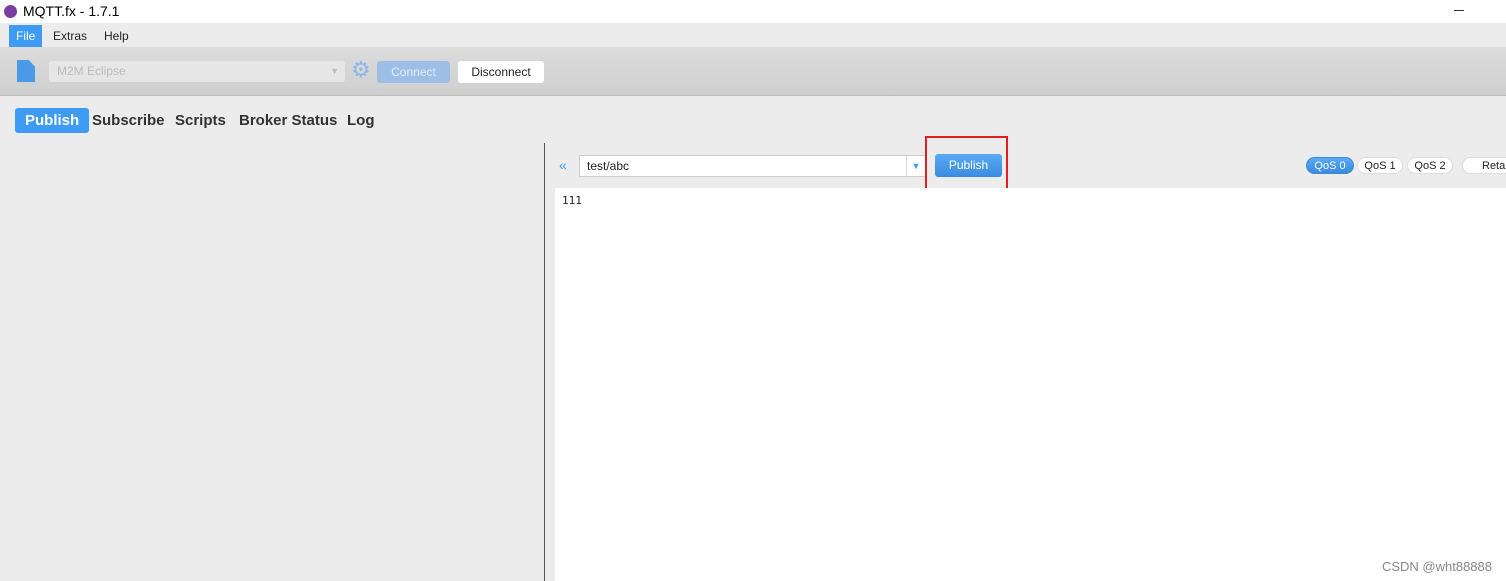 This screenshot has height=581, width=1506. I want to click on retain-toggle: Retain, so click(1484, 165).